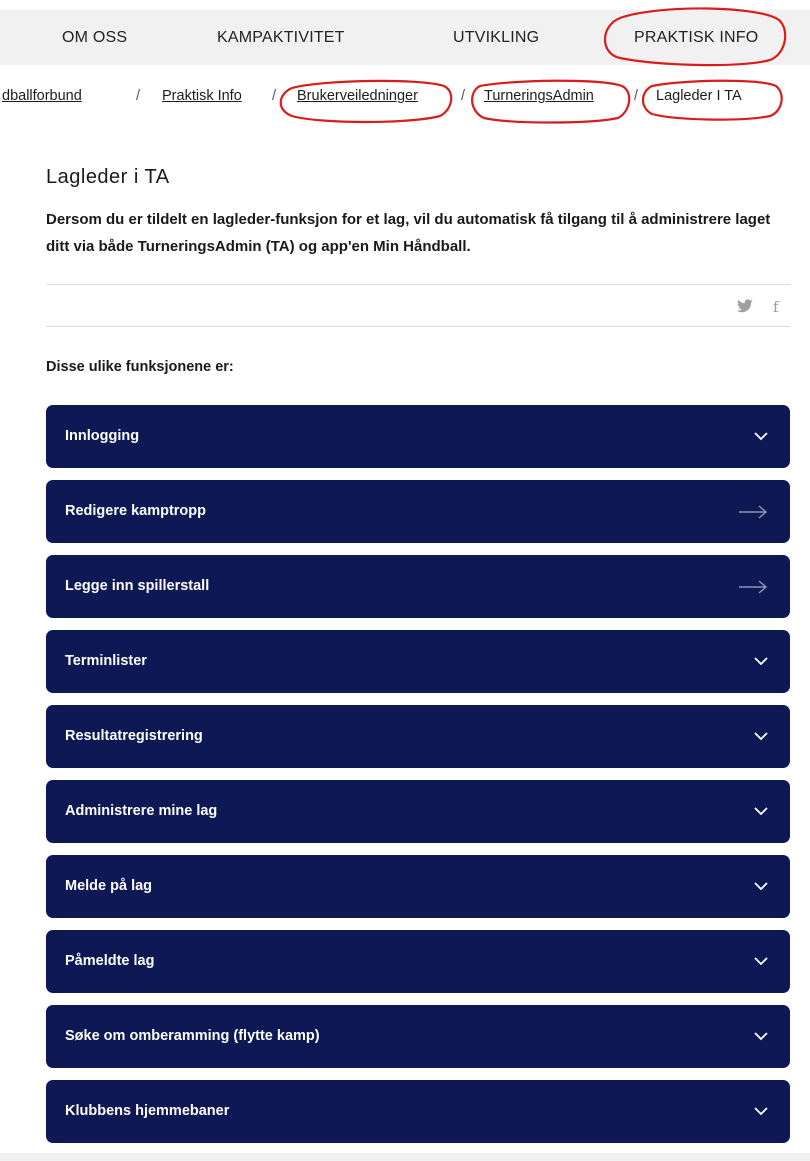  I want to click on accordion-item-label: Redigere kamptropp, so click(135, 511).